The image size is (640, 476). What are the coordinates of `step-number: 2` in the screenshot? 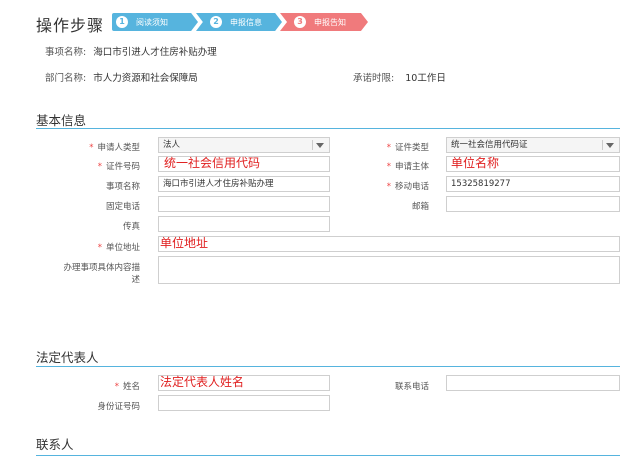 It's located at (216, 22).